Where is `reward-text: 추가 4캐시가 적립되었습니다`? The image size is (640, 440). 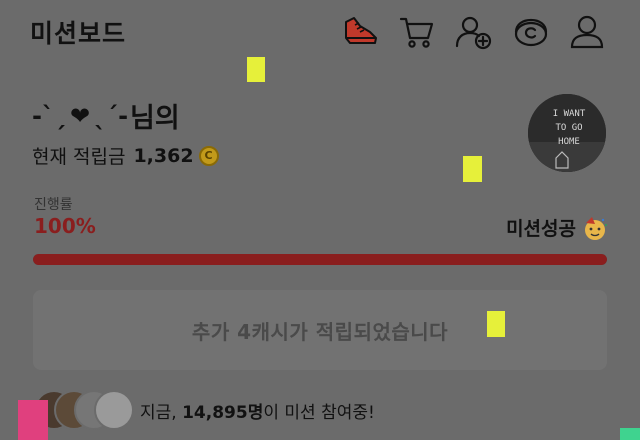
reward-text: 추가 4캐시가 적립되었습니다 is located at coordinates (320, 331).